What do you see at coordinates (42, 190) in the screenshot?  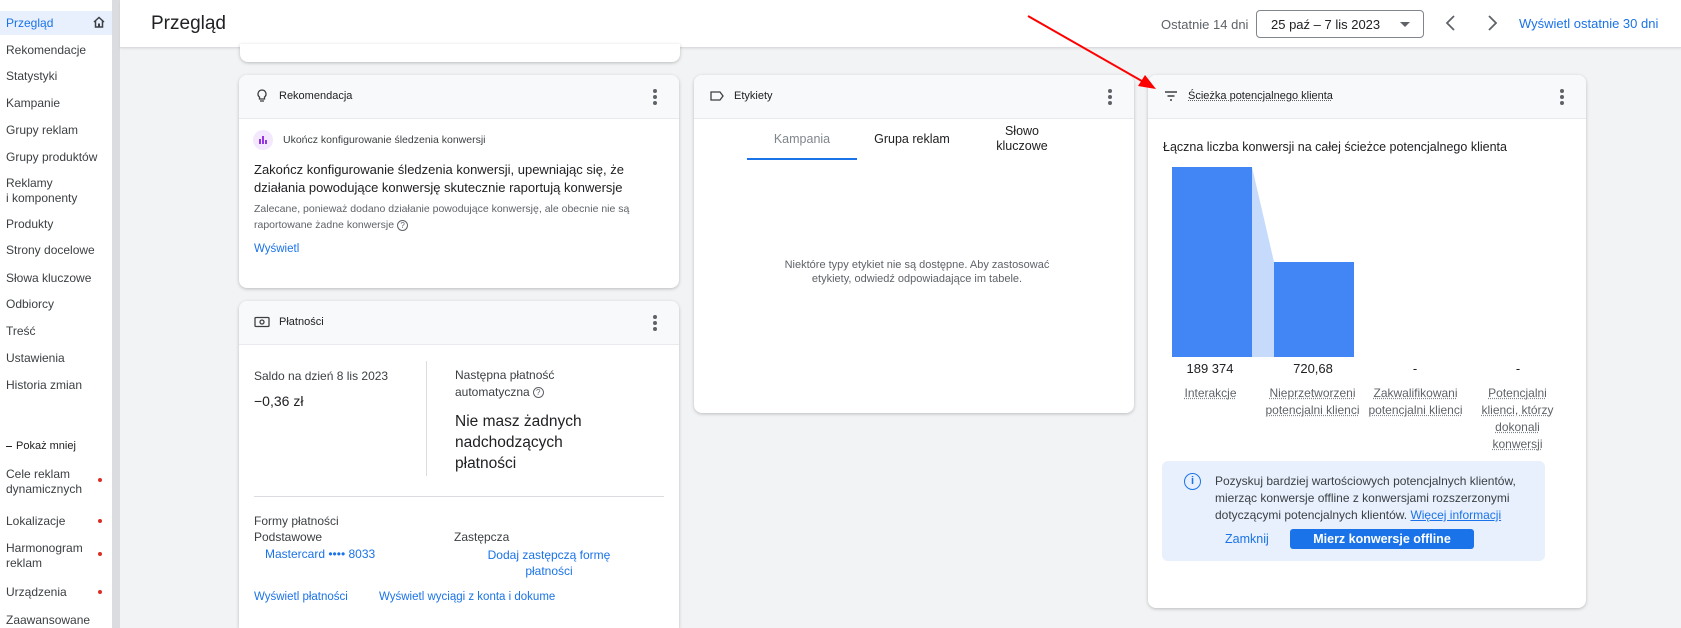 I see `sidebar-item-label: Reklamy i komponenty` at bounding box center [42, 190].